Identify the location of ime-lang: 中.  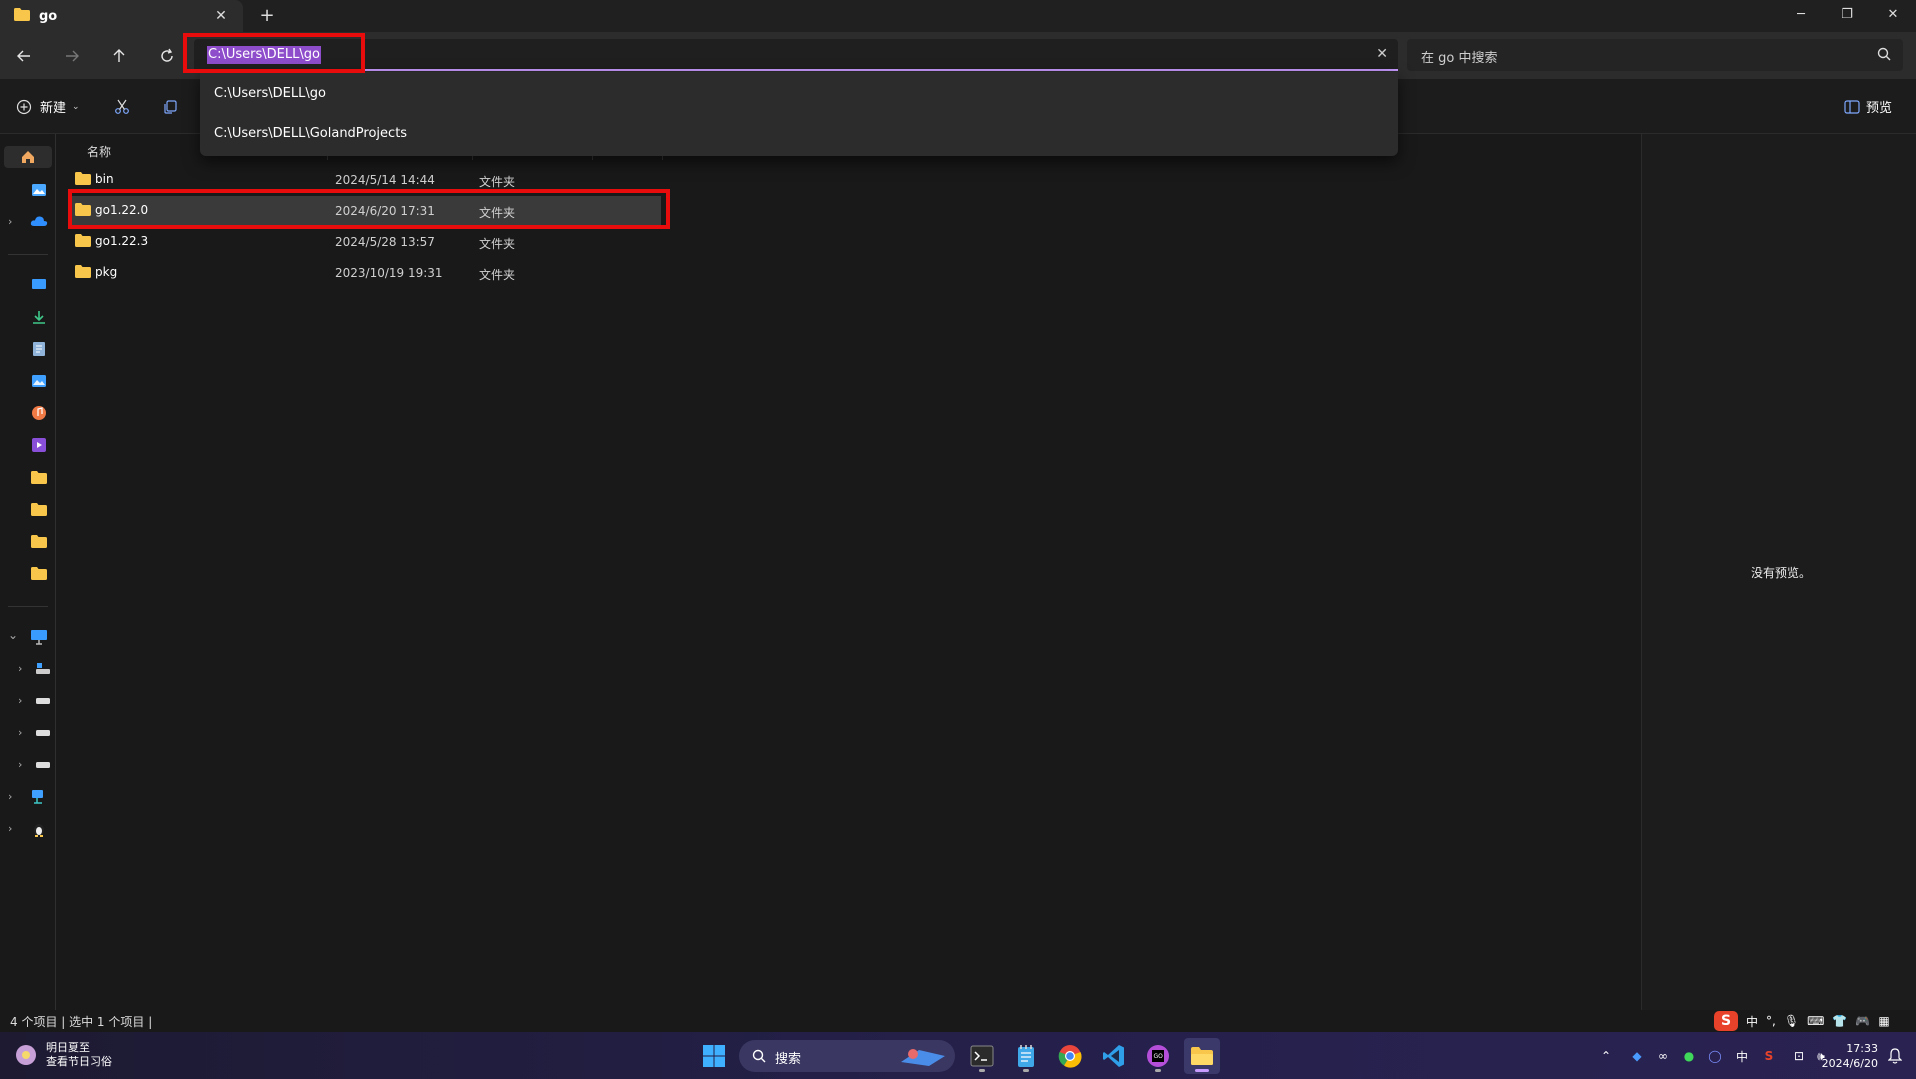
(1752, 1021).